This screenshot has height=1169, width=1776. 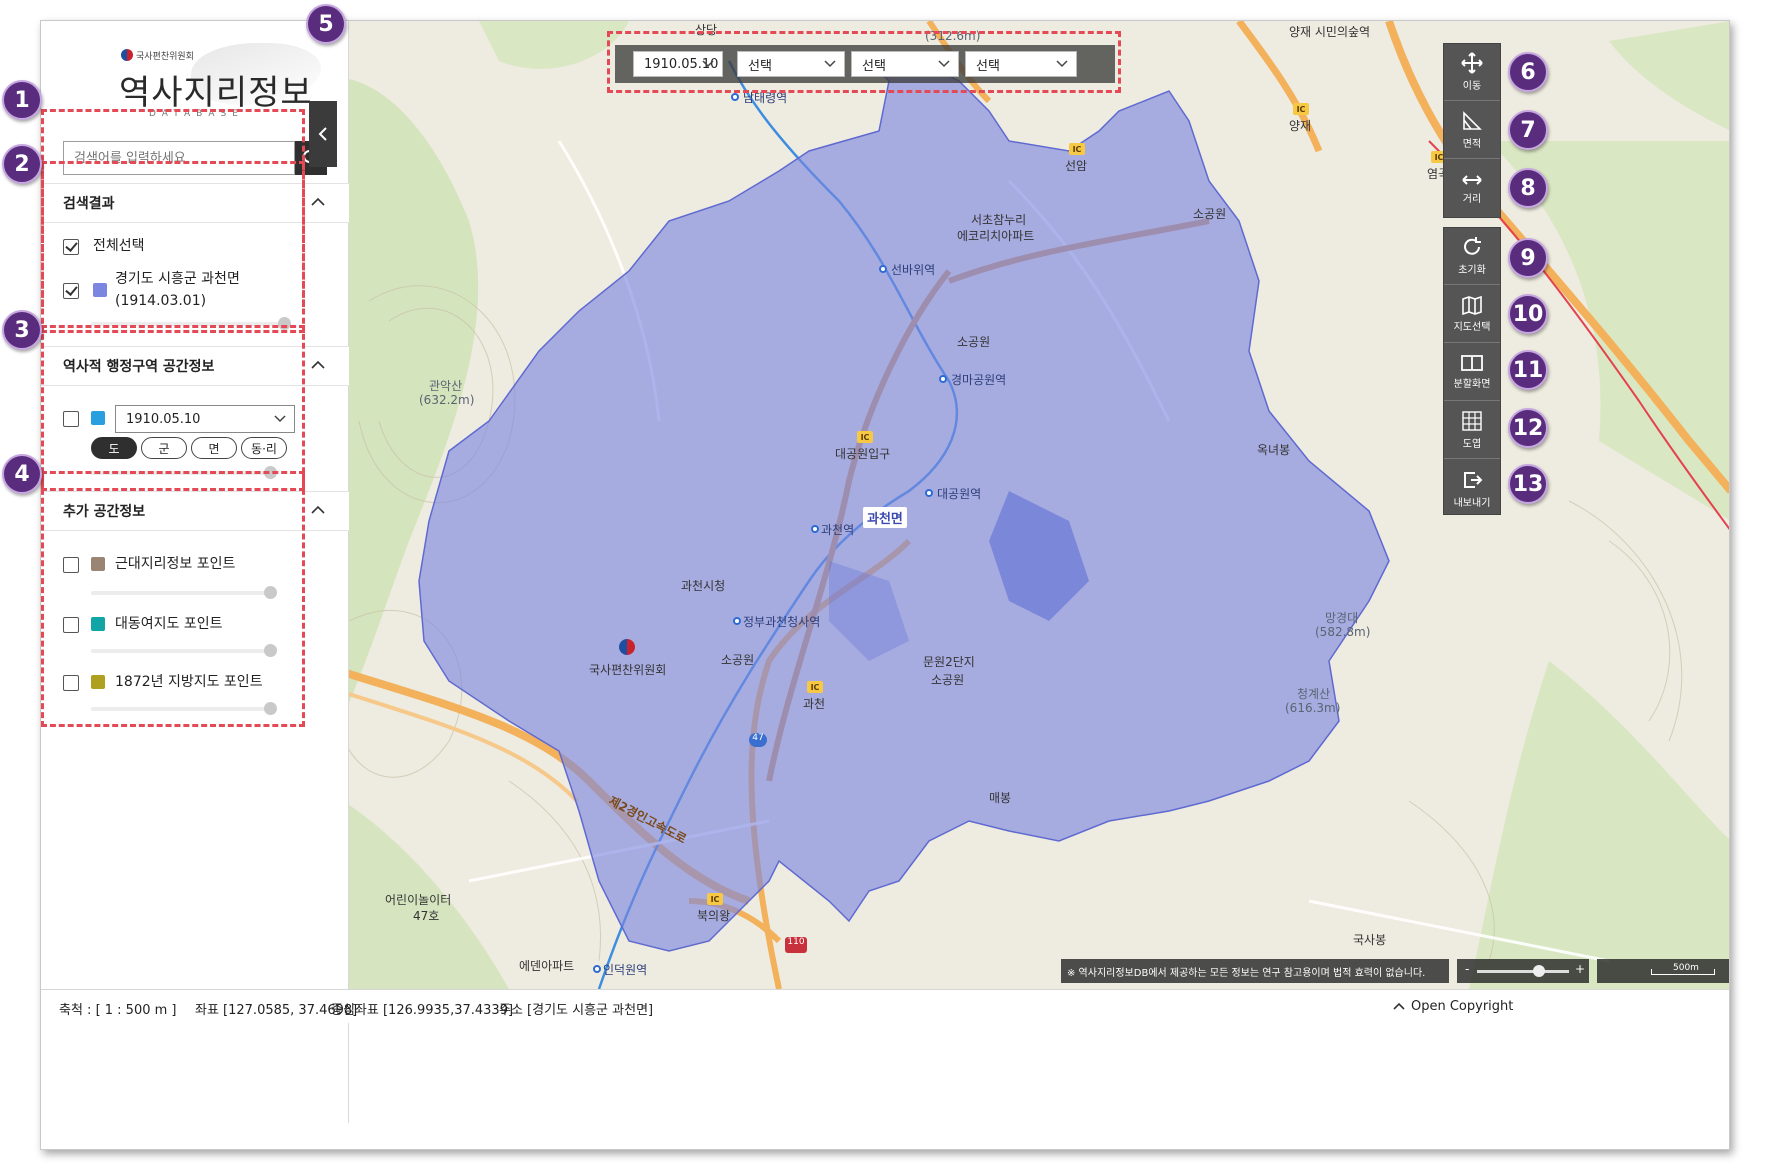 I want to click on label-yangjaecitizen: 양재 시민의숲역, so click(x=1330, y=32).